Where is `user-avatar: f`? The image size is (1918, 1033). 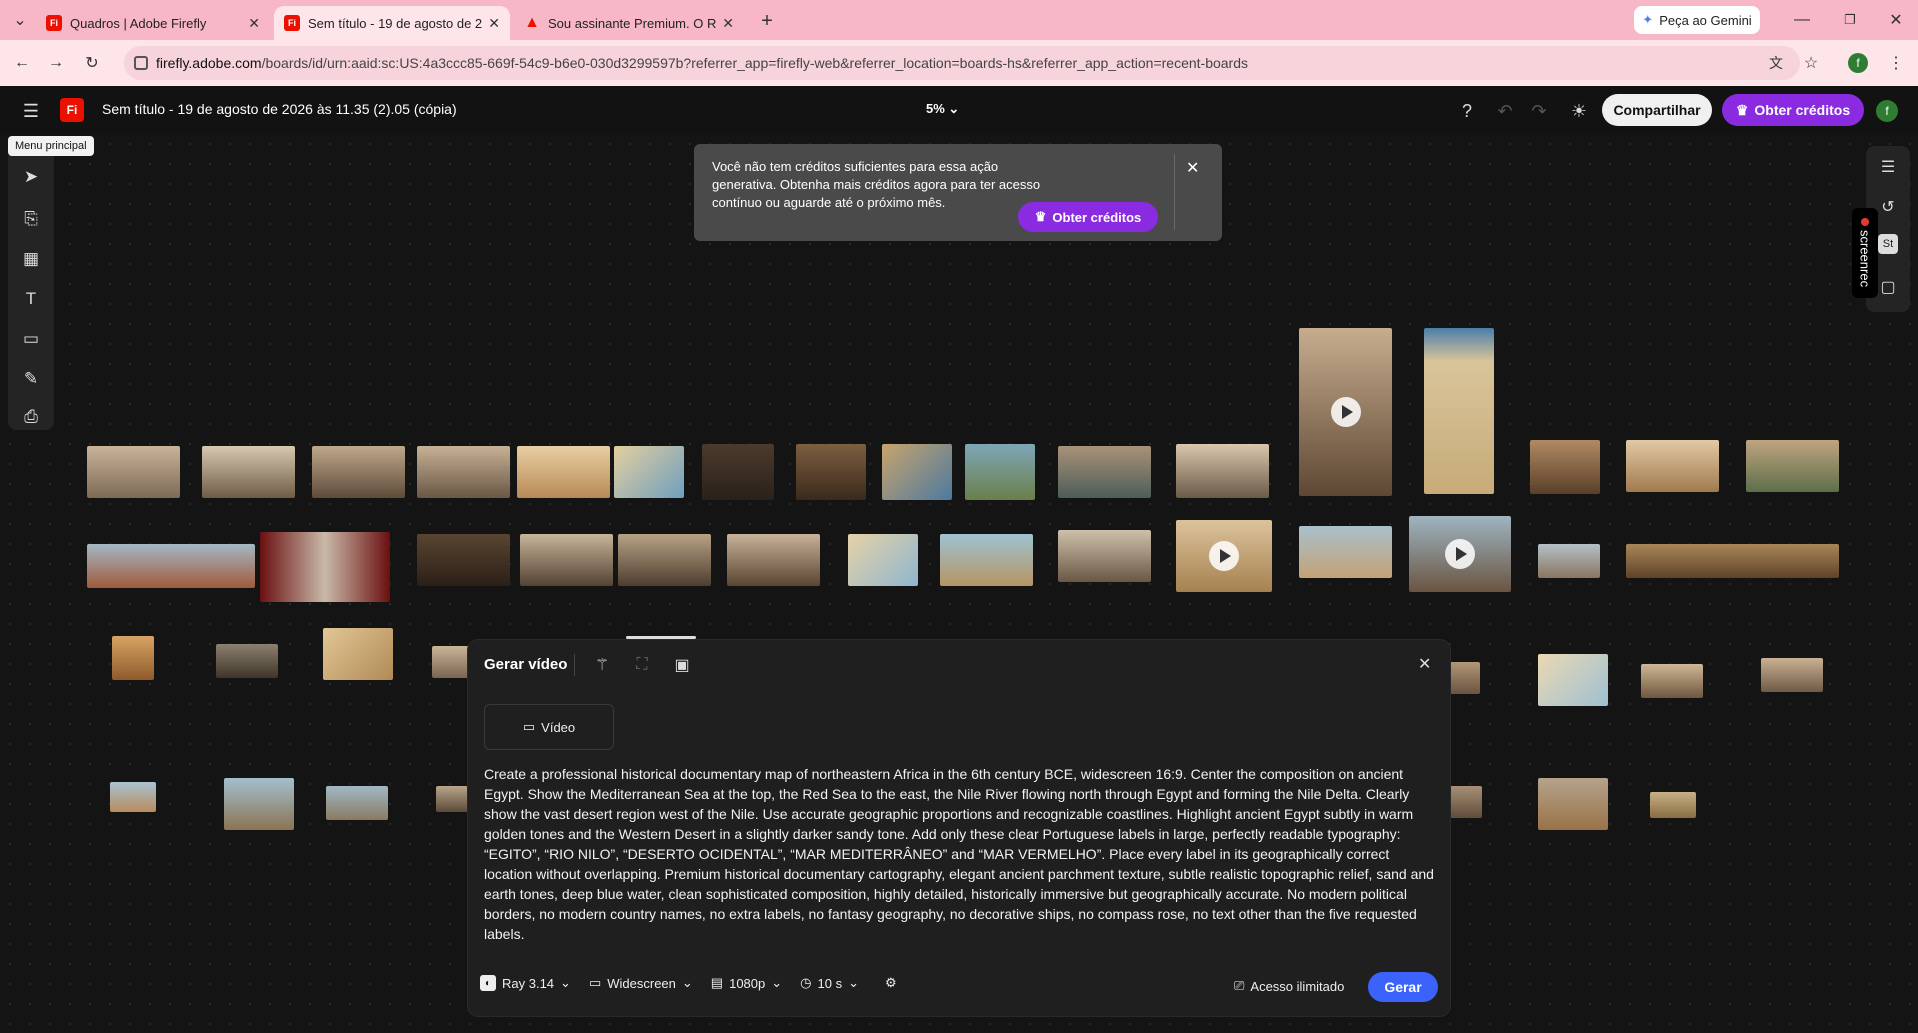
user-avatar: f is located at coordinates (1887, 111).